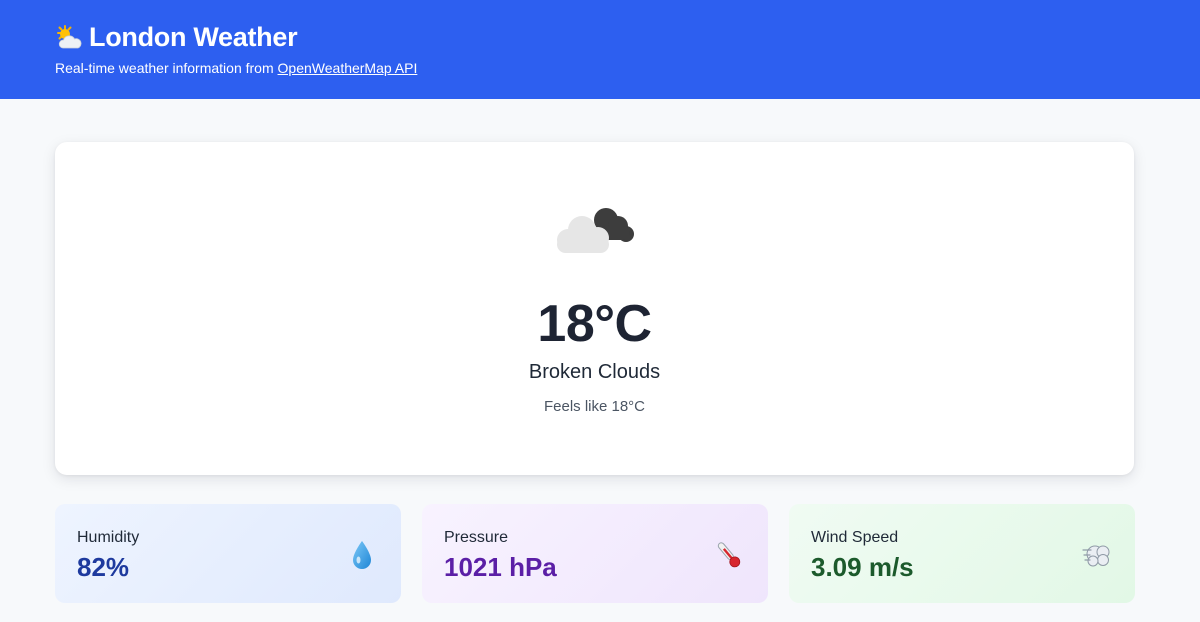  What do you see at coordinates (476, 537) in the screenshot?
I see `pressure-label: Pressure` at bounding box center [476, 537].